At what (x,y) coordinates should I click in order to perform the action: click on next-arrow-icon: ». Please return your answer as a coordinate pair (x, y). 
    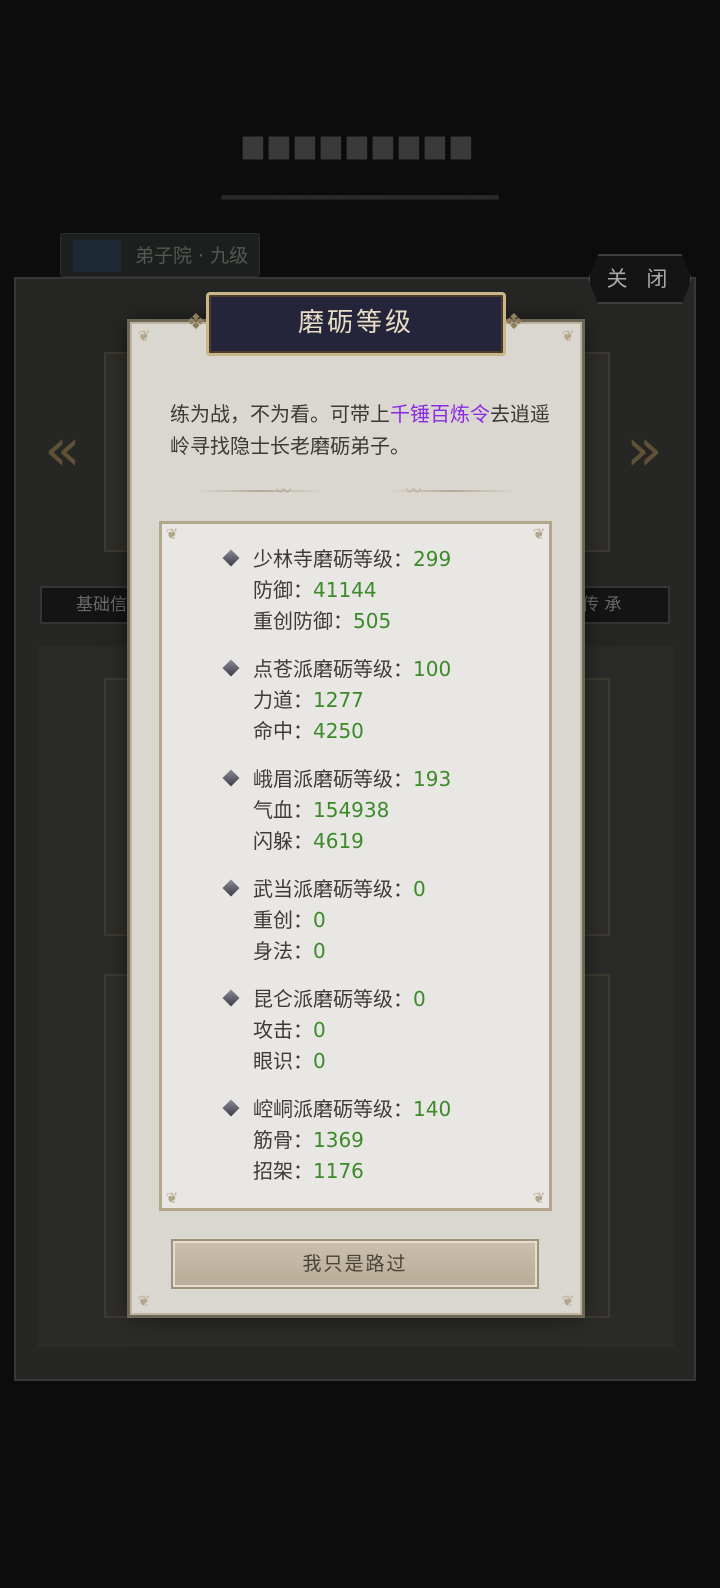
    Looking at the image, I should click on (644, 450).